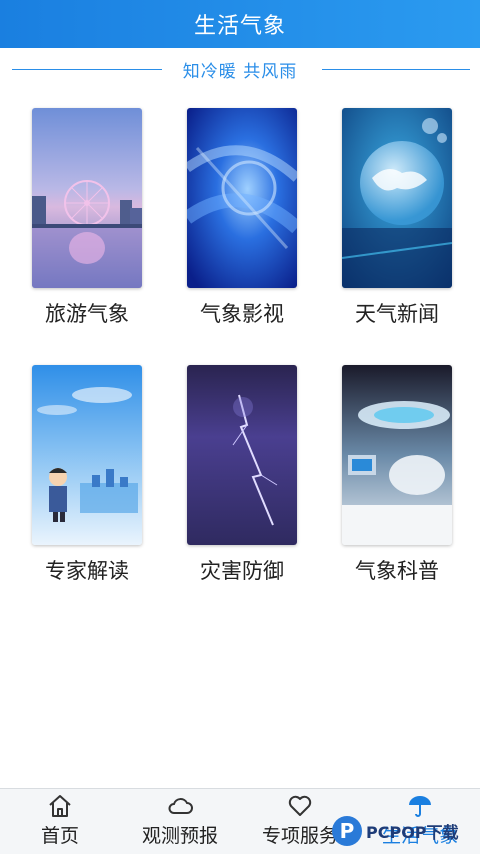  Describe the element at coordinates (179, 836) in the screenshot. I see `nav-label: 观测预报` at that location.